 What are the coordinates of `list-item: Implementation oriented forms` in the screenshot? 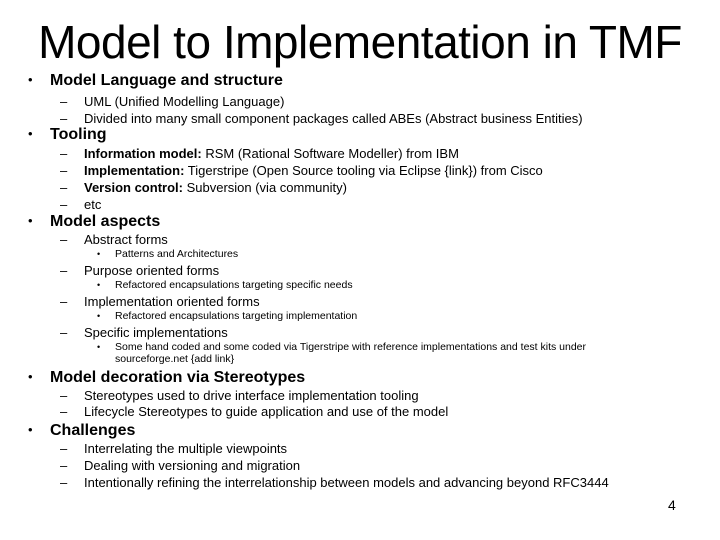 It's located at (172, 301).